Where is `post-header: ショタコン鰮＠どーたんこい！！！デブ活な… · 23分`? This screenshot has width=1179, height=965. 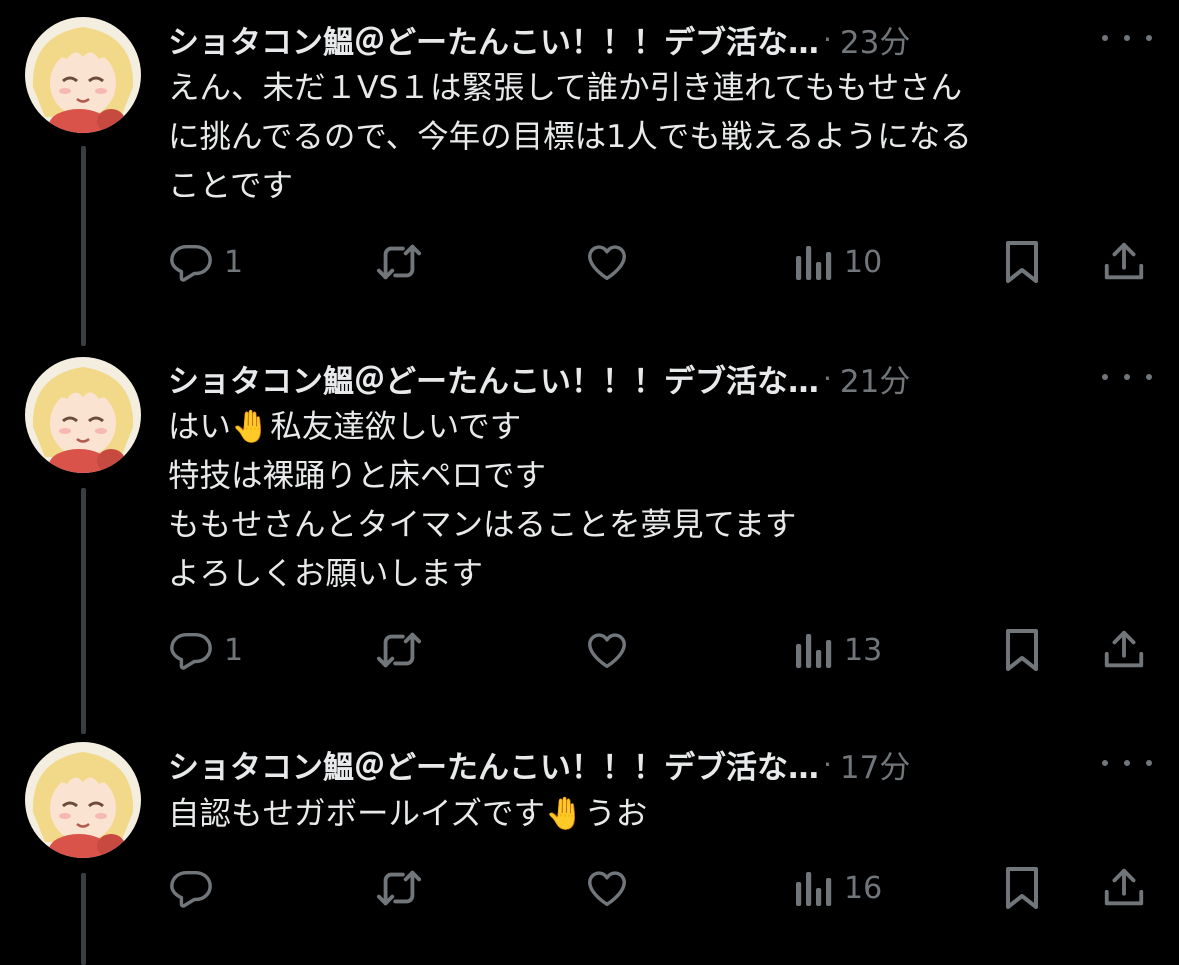
post-header: ショタコン鰮＠どーたんこい！！！デブ活な… · 23分 is located at coordinates (539, 39).